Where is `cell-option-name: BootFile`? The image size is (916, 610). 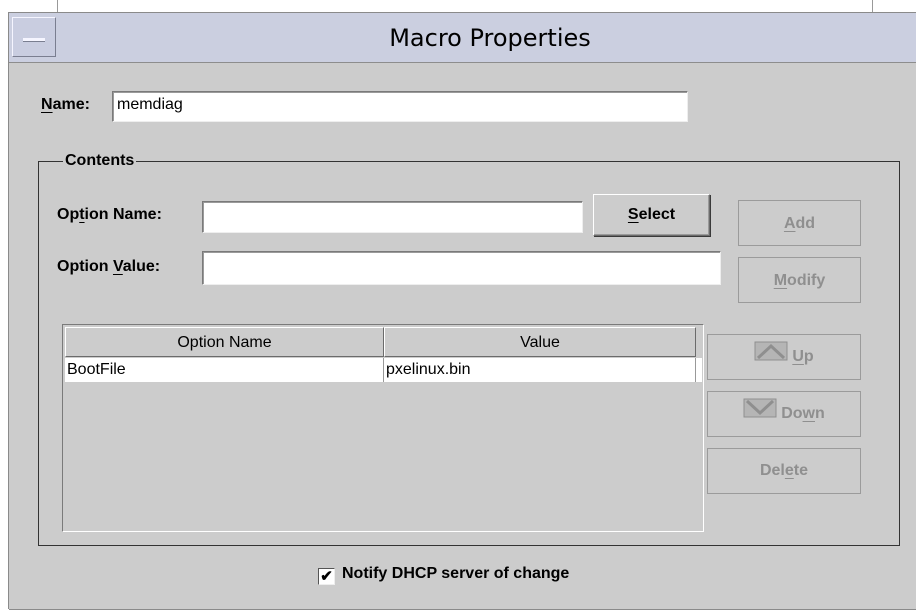 cell-option-name: BootFile is located at coordinates (224, 370).